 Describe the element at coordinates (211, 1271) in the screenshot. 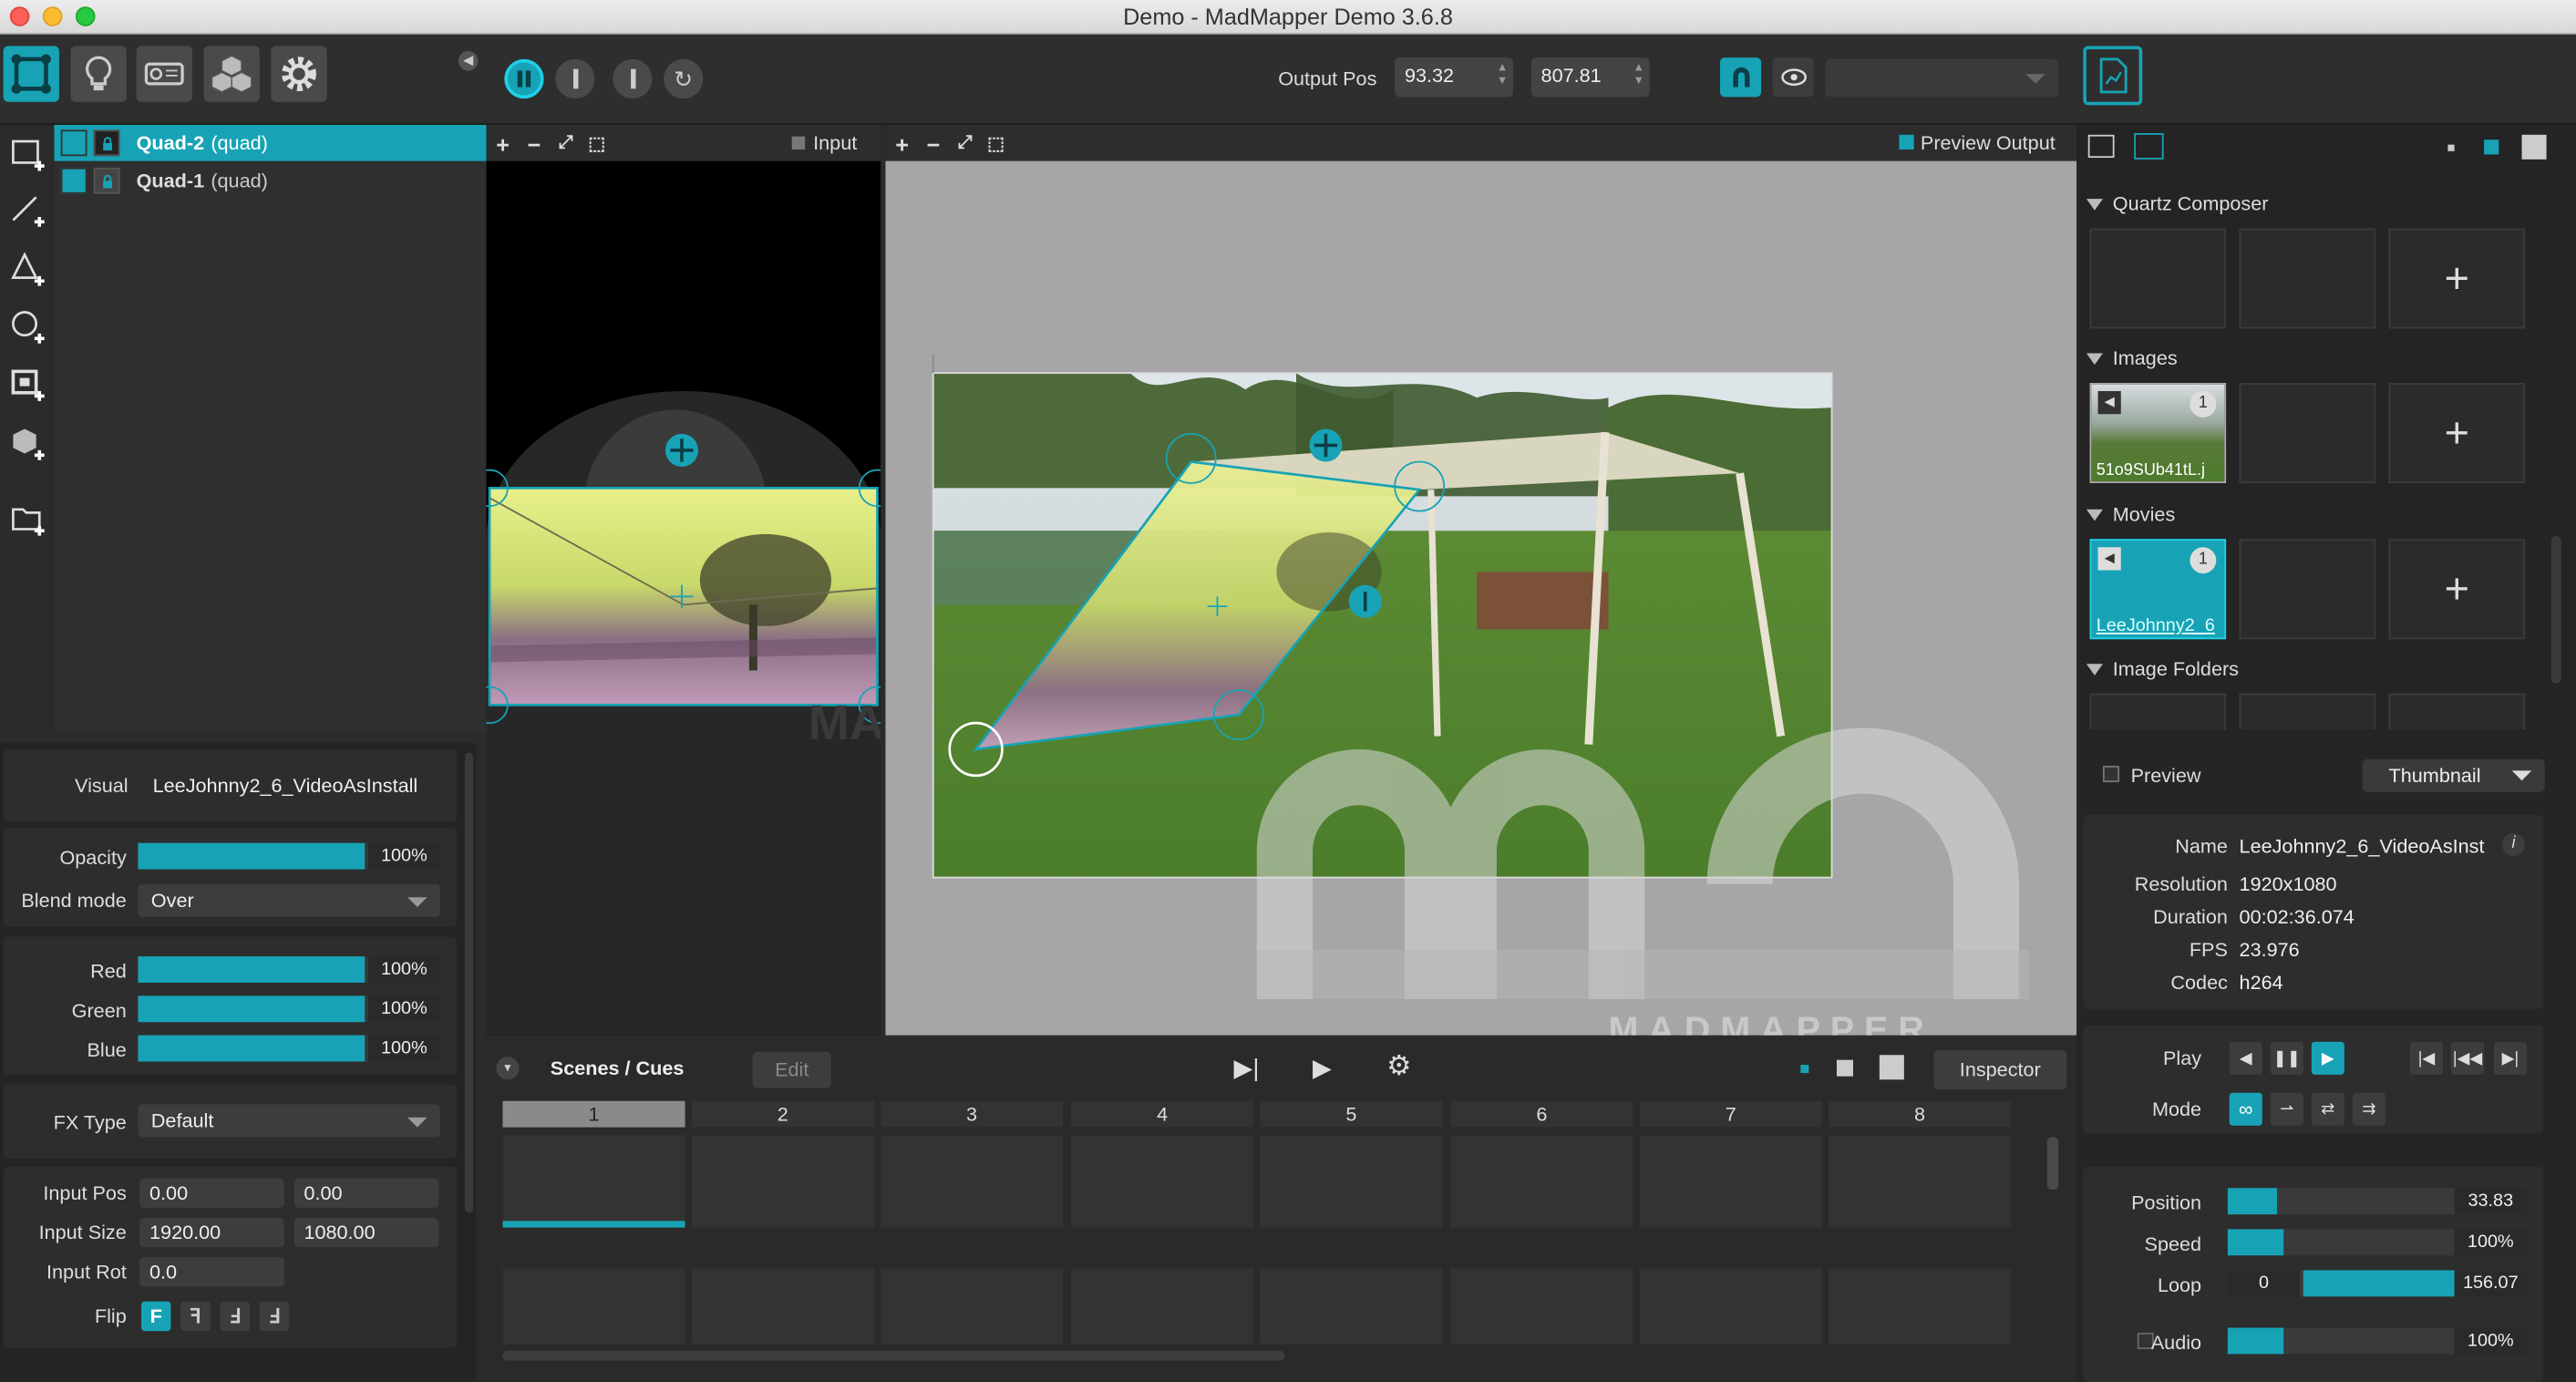

I see `input-rot-field: 0.0` at that location.